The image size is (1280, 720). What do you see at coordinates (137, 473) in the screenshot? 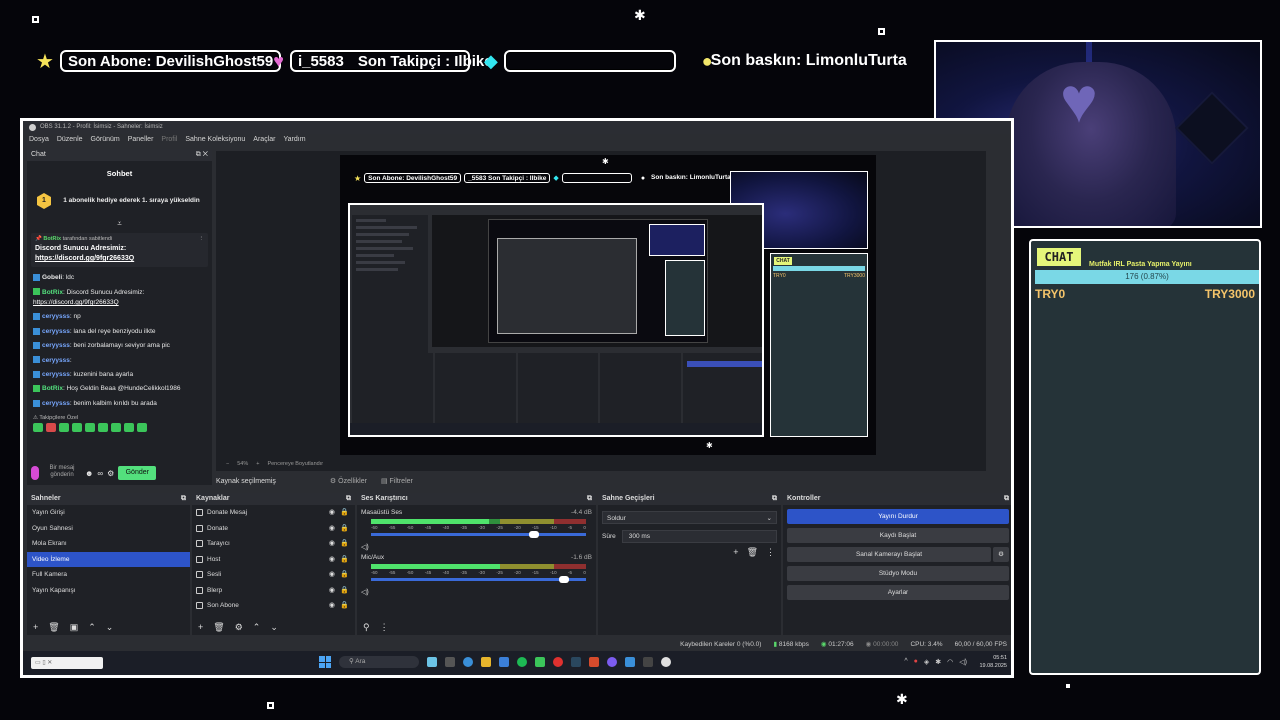
I see `send-button: Gönder` at bounding box center [137, 473].